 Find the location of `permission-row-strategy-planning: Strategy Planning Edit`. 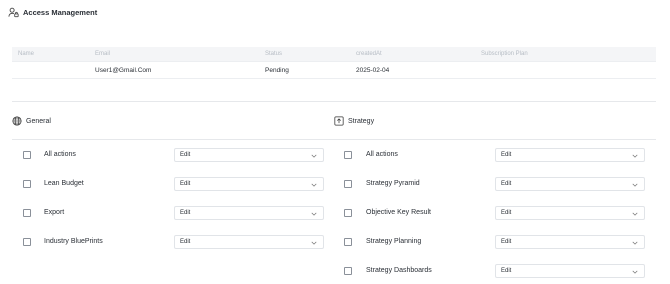

permission-row-strategy-planning: Strategy Planning Edit is located at coordinates (502, 242).